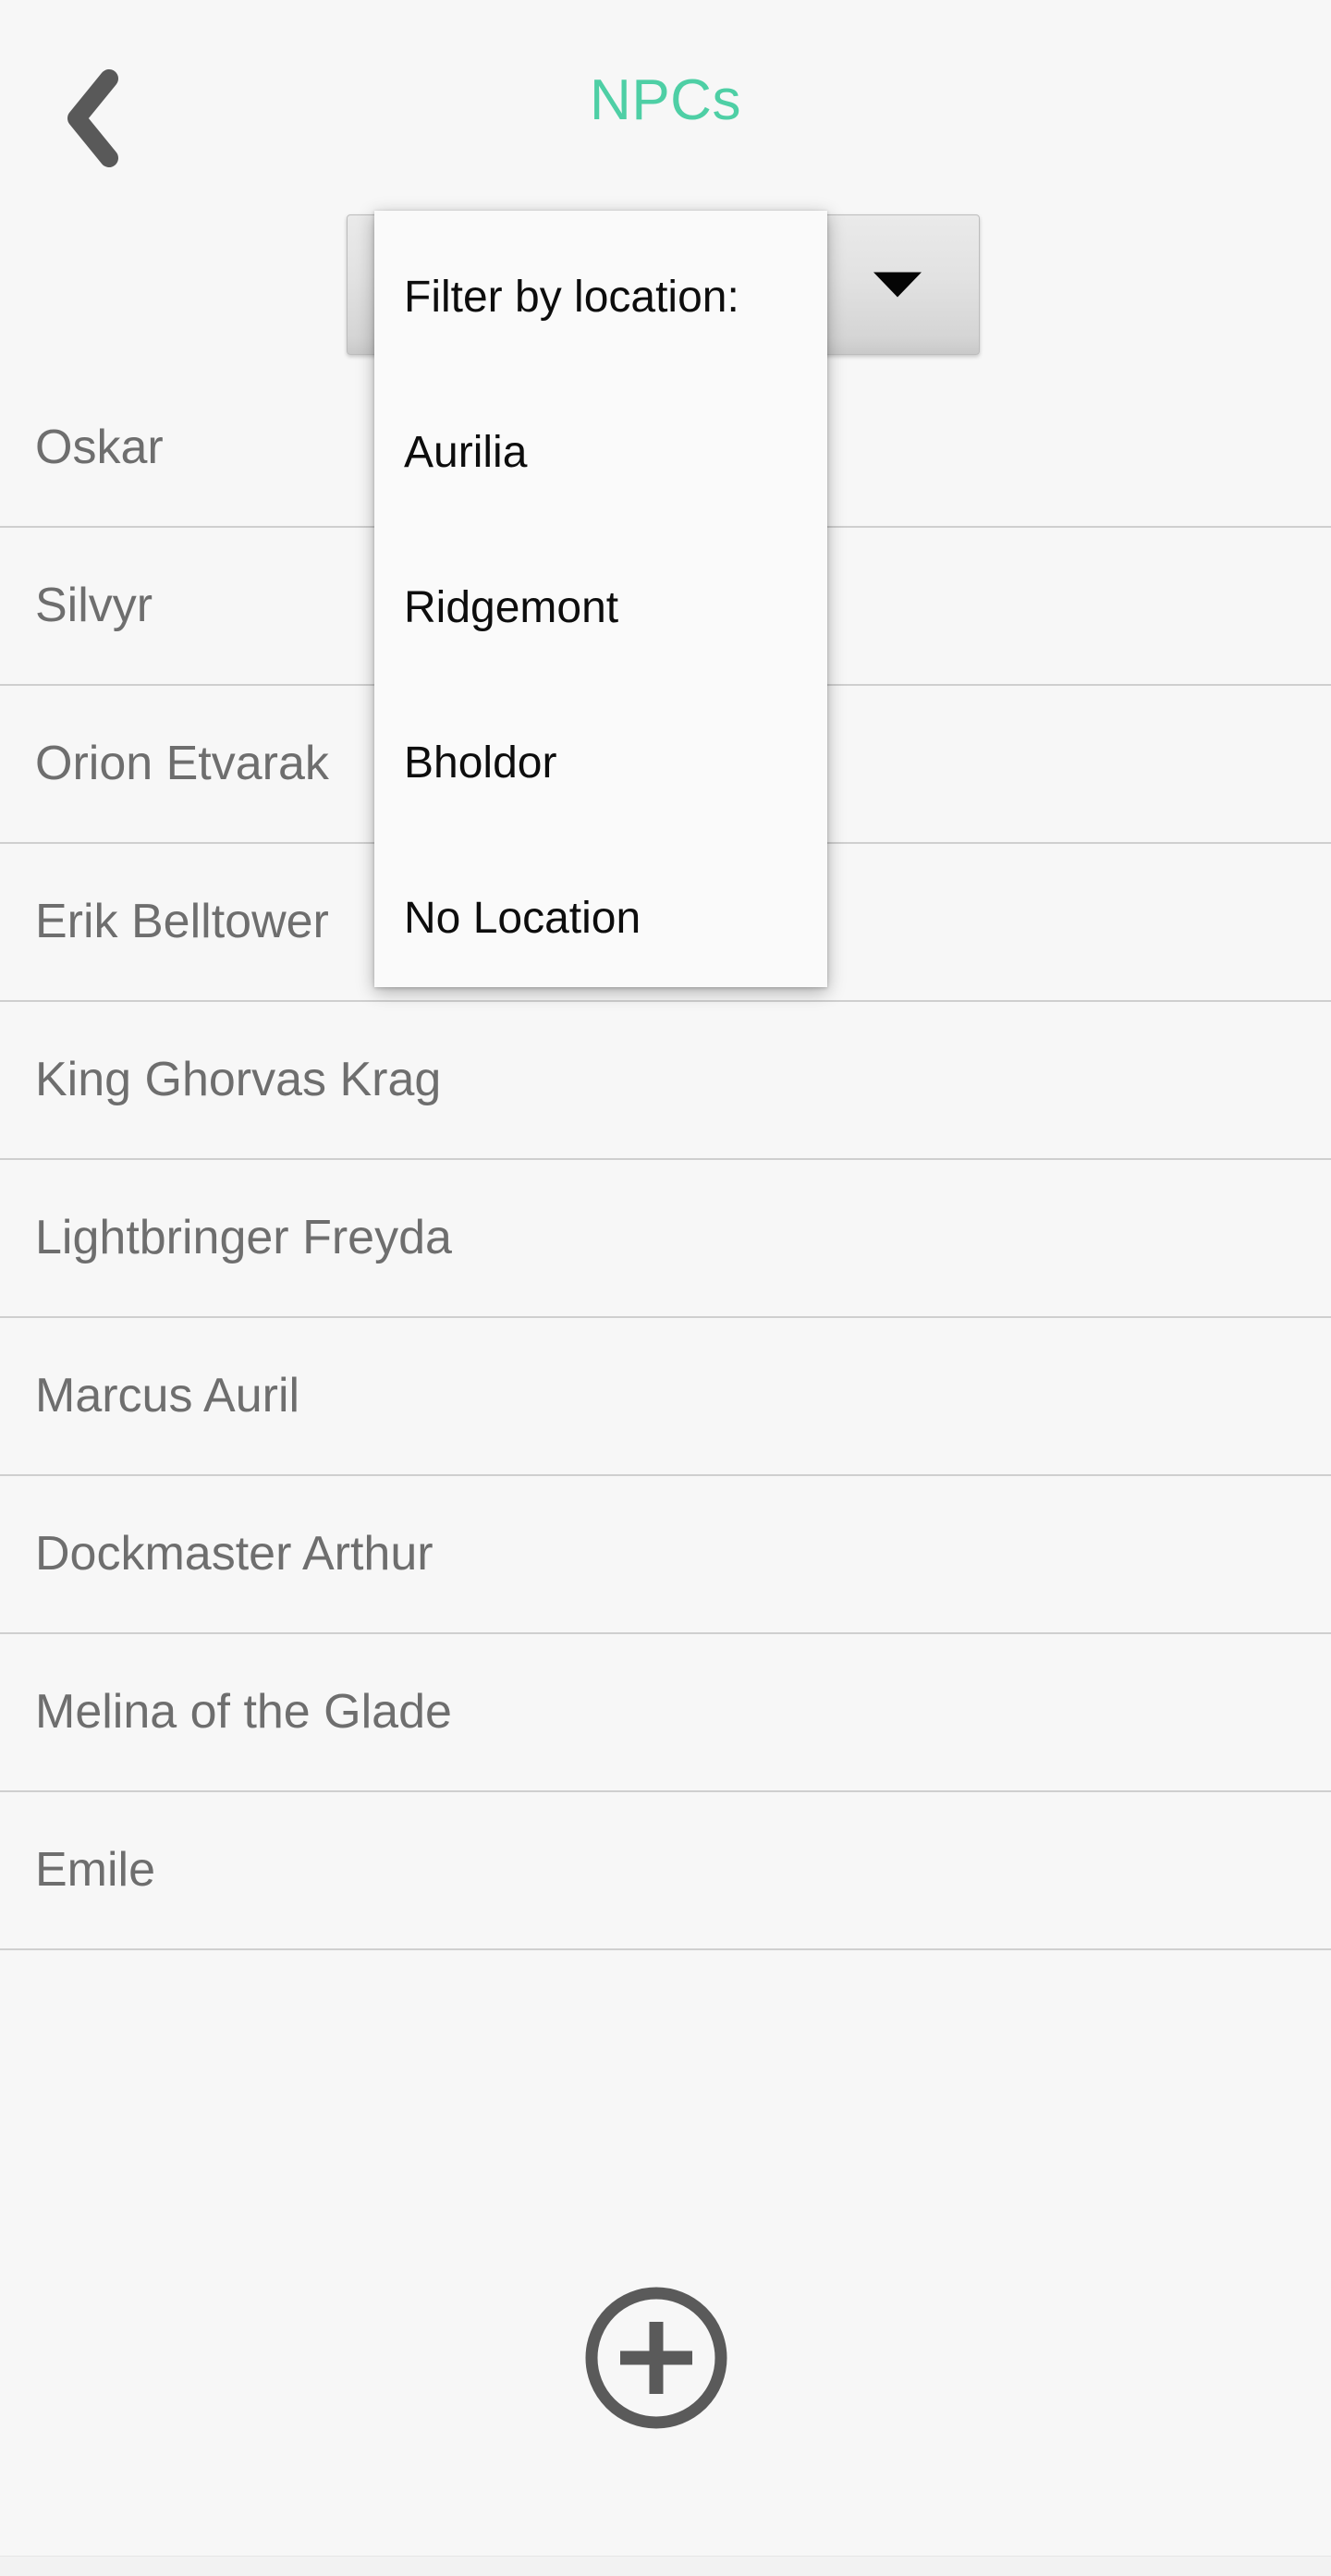 The width and height of the screenshot is (1331, 2576). I want to click on npc-name: King Ghorvas Krag, so click(238, 1079).